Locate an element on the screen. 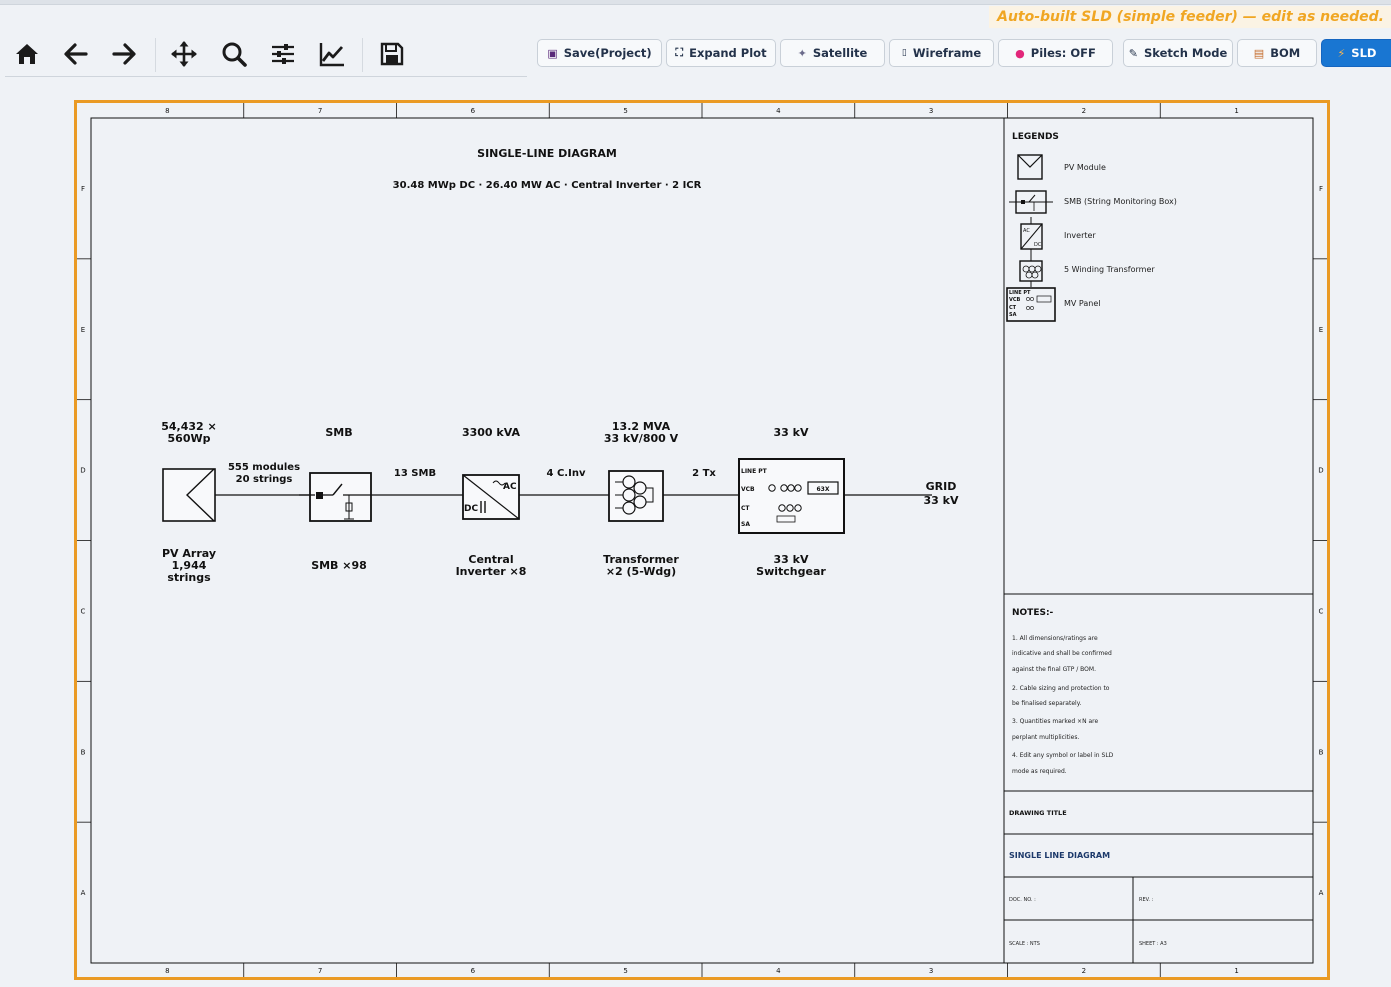  note-line: against the final GTP / BOM. is located at coordinates (1054, 669).